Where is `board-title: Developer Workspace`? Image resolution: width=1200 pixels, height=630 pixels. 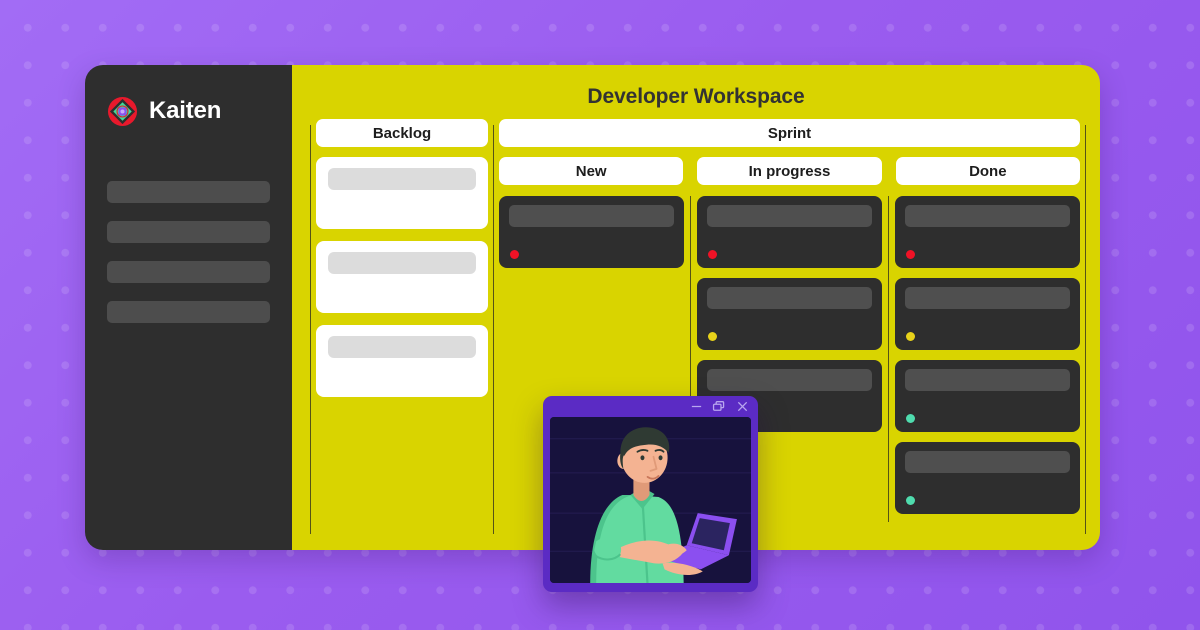
board-title: Developer Workspace is located at coordinates (696, 96).